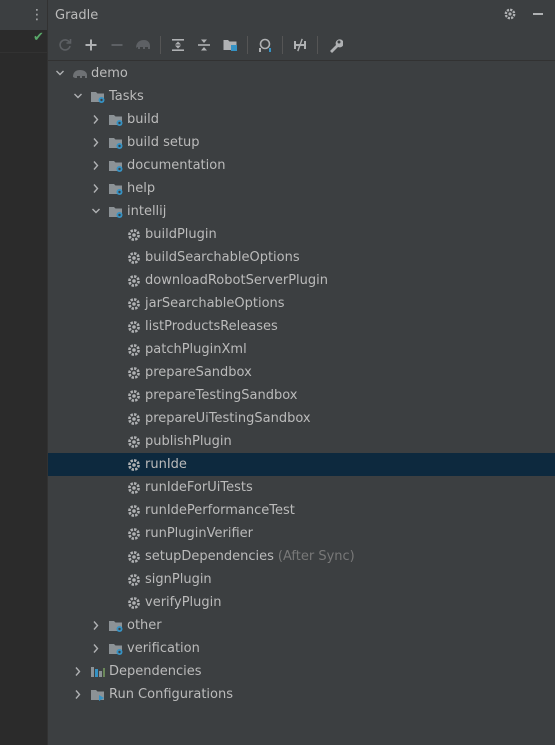 Image resolution: width=555 pixels, height=745 pixels. I want to click on tree-label: Tasks, so click(126, 96).